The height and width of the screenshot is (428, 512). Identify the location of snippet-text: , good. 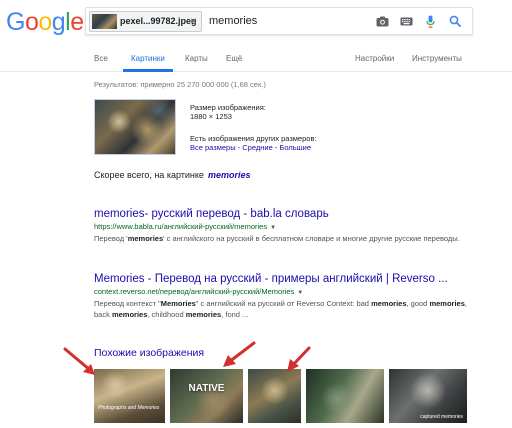
(418, 303).